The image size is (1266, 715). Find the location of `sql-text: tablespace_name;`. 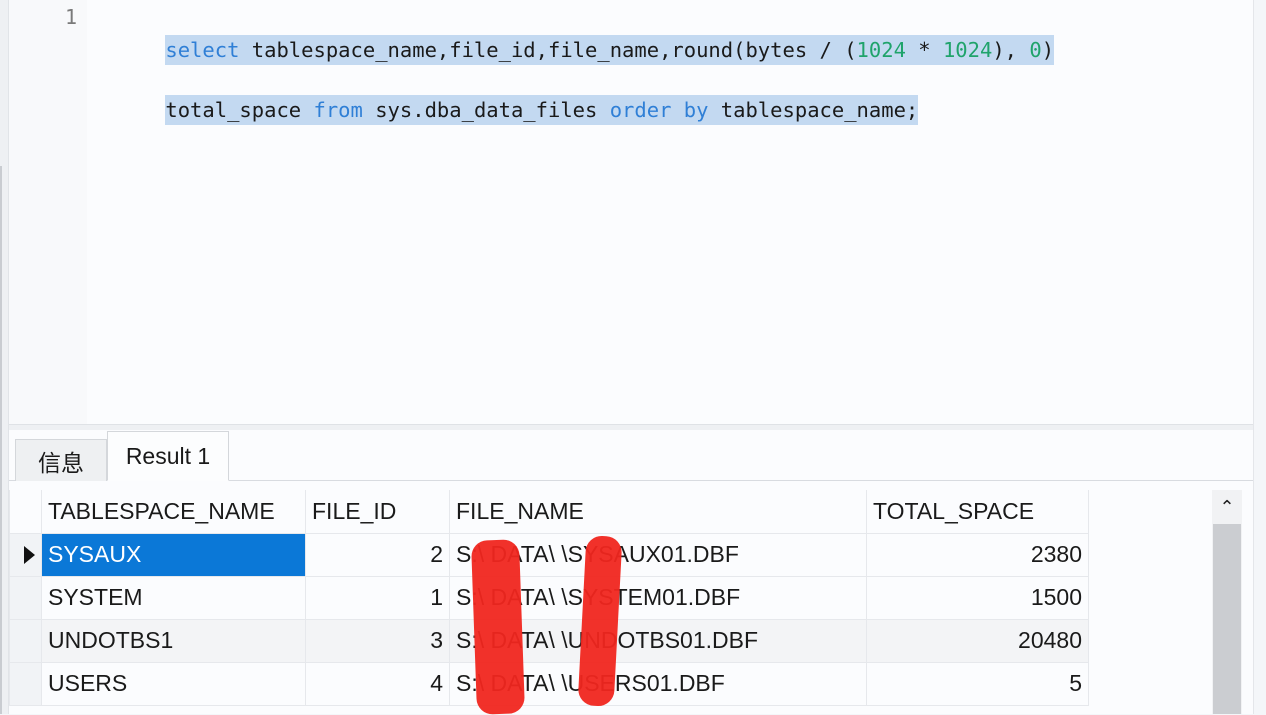

sql-text: tablespace_name; is located at coordinates (813, 110).